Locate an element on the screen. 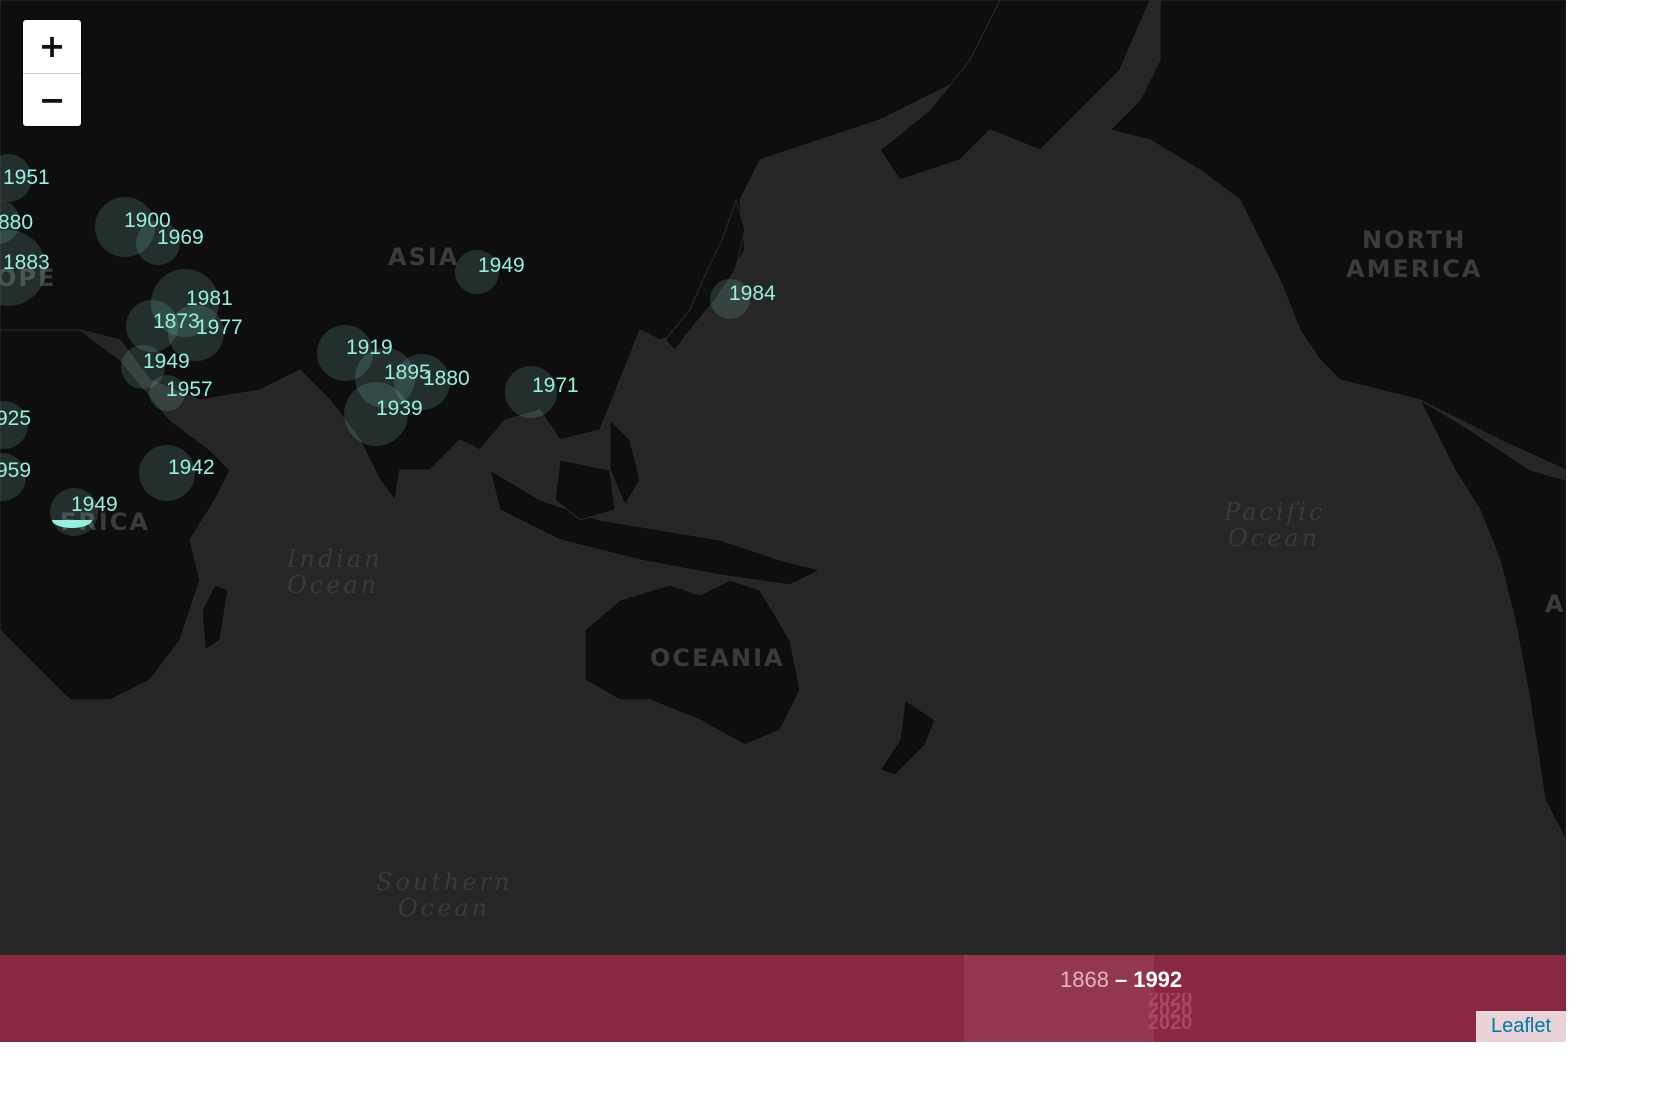 The width and height of the screenshot is (1667, 1110). range-start: 1868 is located at coordinates (1084, 979).